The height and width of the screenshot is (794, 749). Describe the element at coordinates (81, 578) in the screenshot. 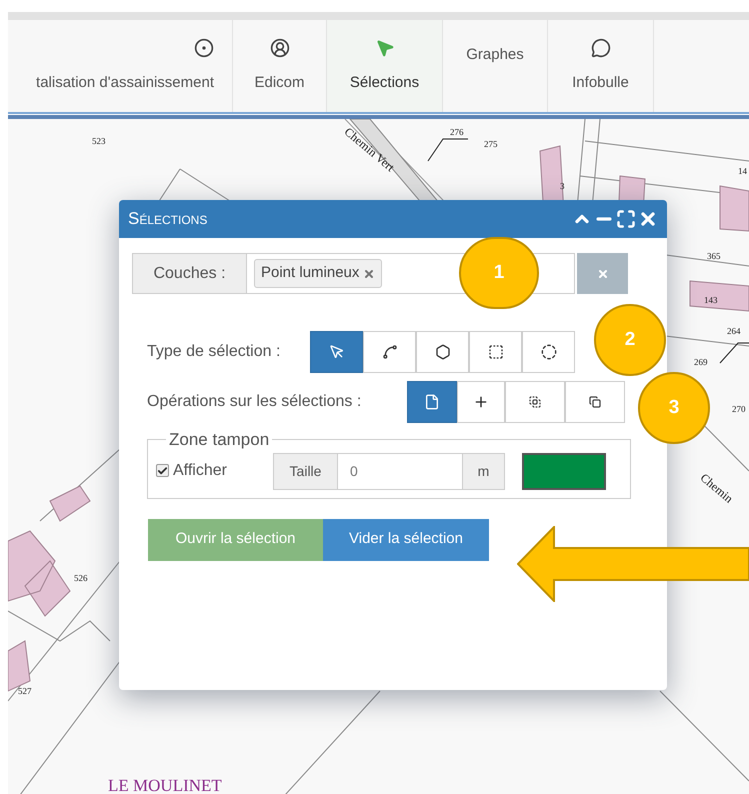

I see `map-label: 526` at that location.